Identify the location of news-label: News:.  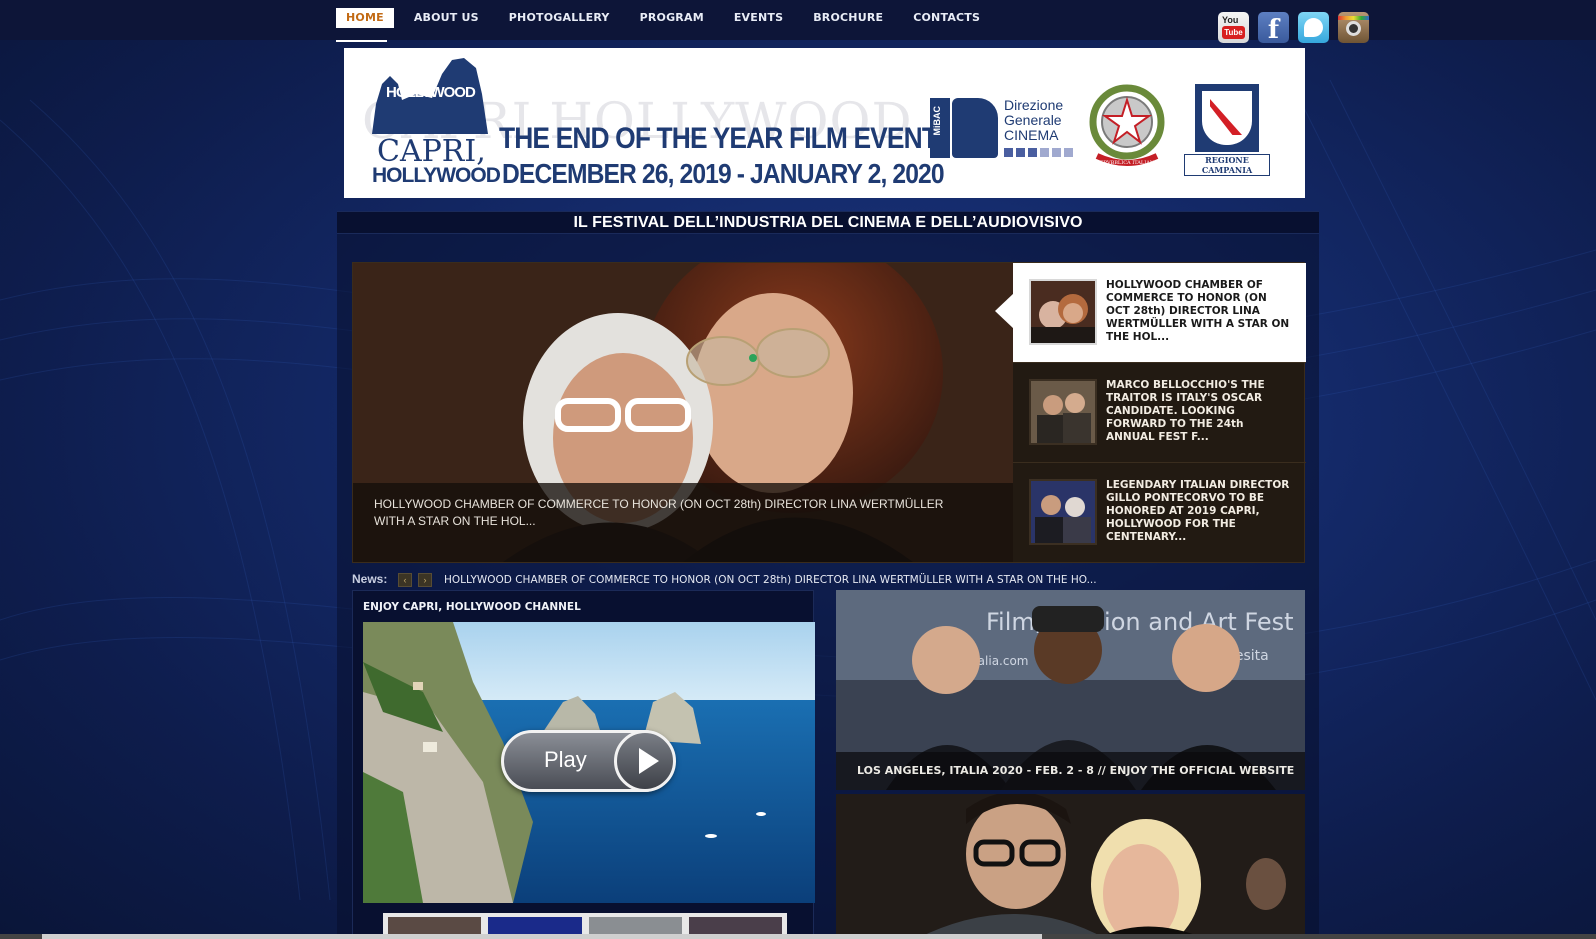
(370, 579).